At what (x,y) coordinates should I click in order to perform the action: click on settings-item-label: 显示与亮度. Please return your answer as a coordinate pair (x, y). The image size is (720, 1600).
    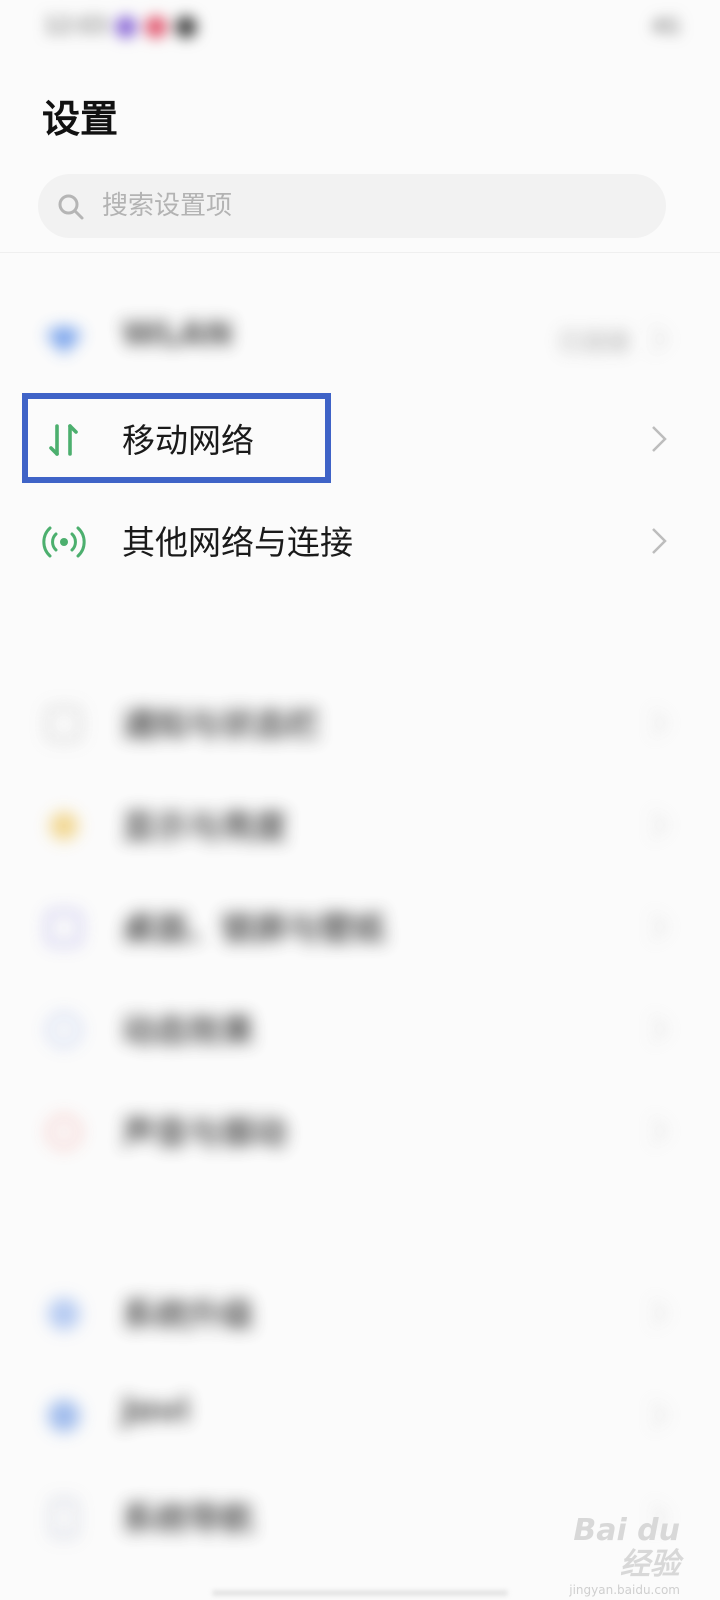
    Looking at the image, I should click on (204, 826).